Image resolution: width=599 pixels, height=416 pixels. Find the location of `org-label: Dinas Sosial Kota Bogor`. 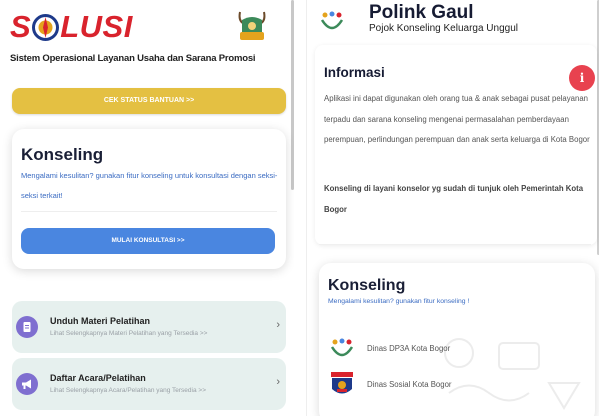

org-label: Dinas Sosial Kota Bogor is located at coordinates (409, 384).